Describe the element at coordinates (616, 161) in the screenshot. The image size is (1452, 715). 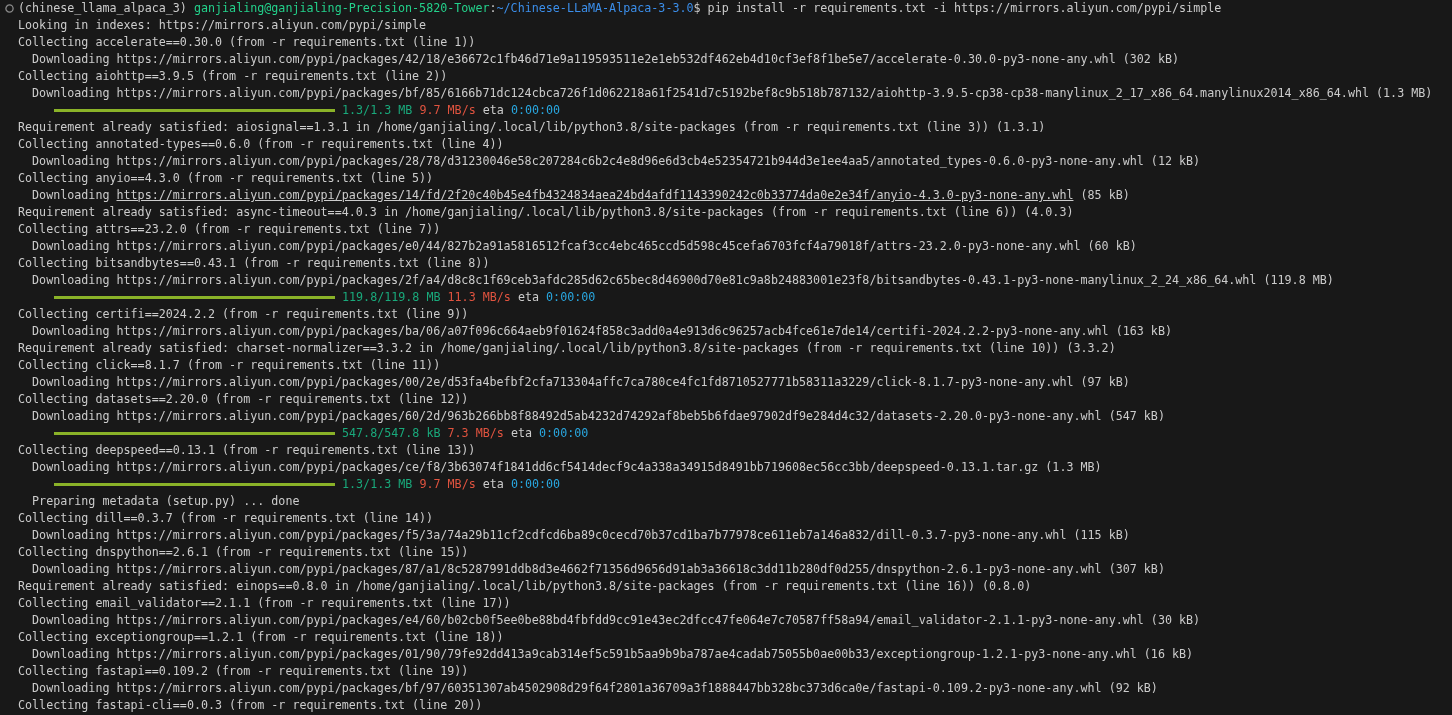
I see `terminal-line: Downloading https://mirrors.aliyun.com/pypi/packages/28/78/d31230046e58c207284c6b2c4e8d96e6d3cb4e52354721b944d3e1ee4aa5/annotated_types-0.6.0-py3-none-any.whl (12 kB)` at that location.